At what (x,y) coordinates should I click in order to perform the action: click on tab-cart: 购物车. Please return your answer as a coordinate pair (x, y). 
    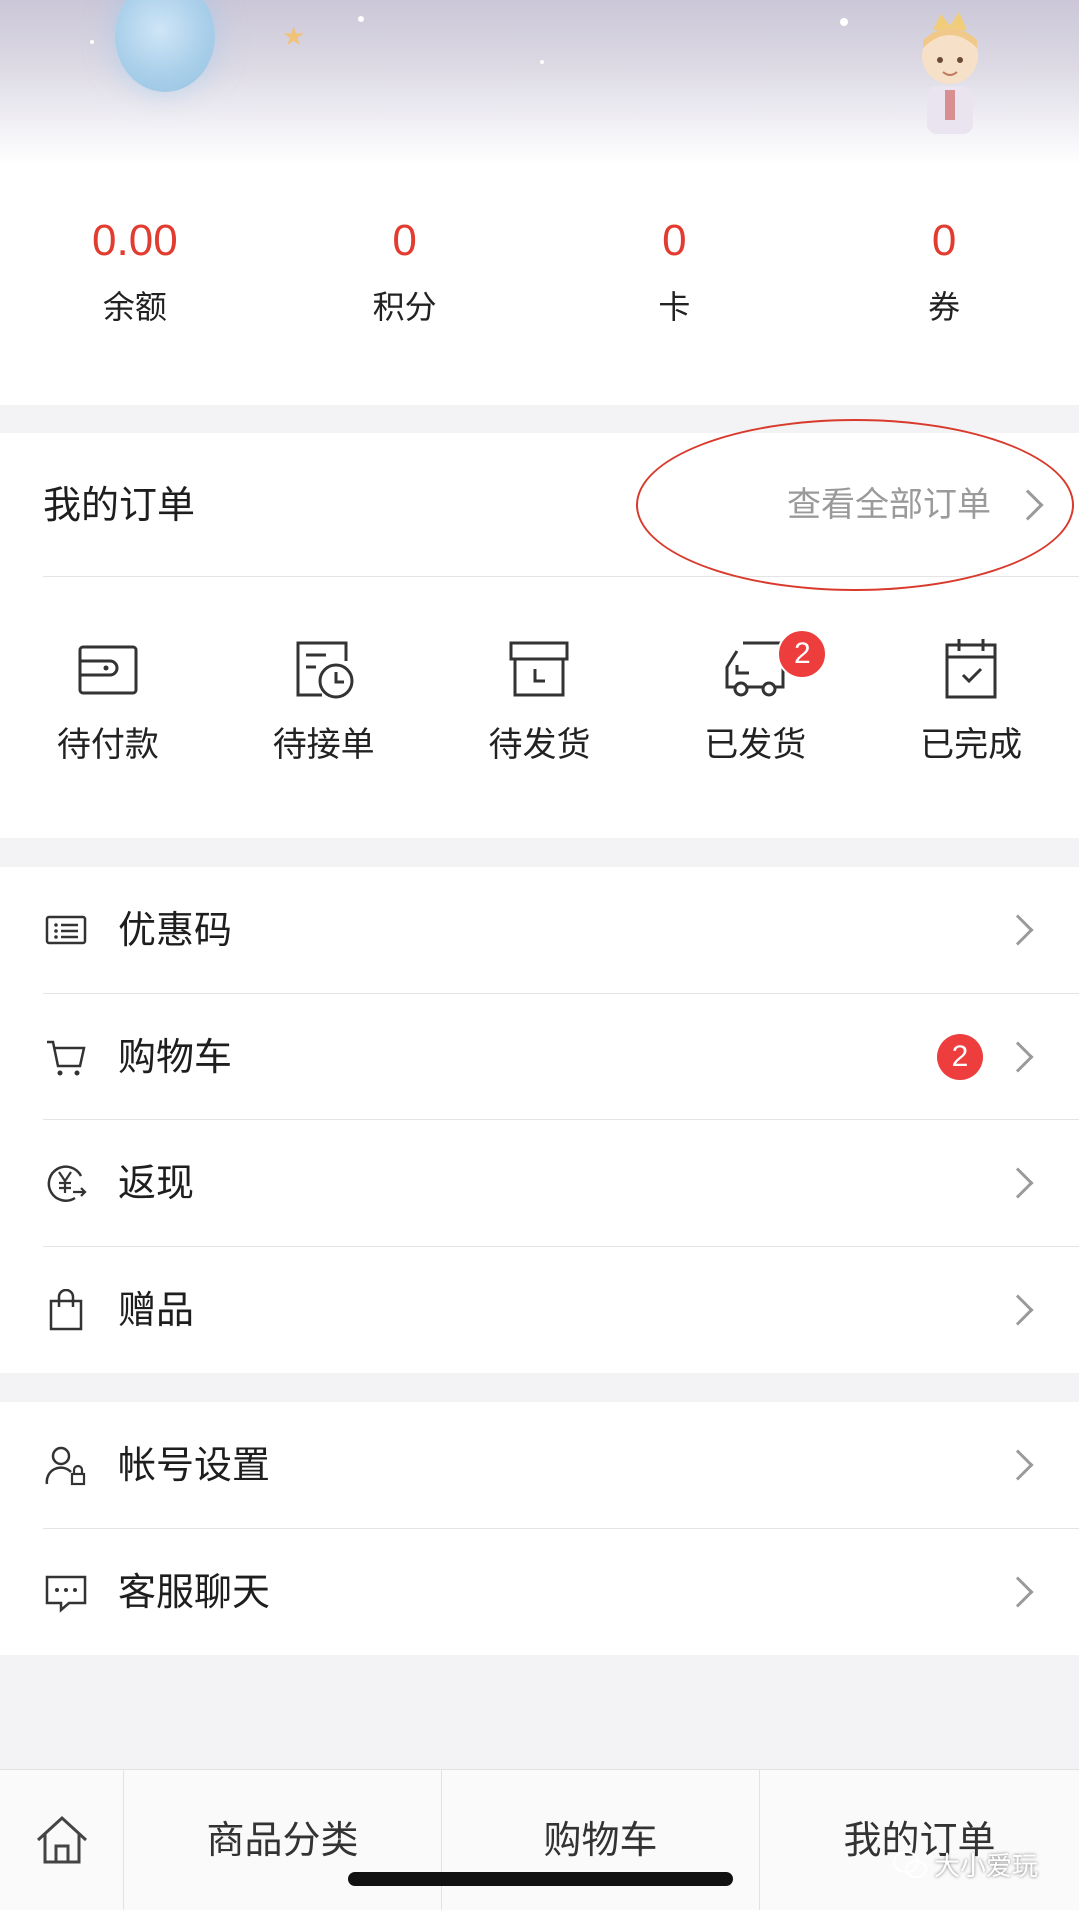
    Looking at the image, I should click on (601, 1840).